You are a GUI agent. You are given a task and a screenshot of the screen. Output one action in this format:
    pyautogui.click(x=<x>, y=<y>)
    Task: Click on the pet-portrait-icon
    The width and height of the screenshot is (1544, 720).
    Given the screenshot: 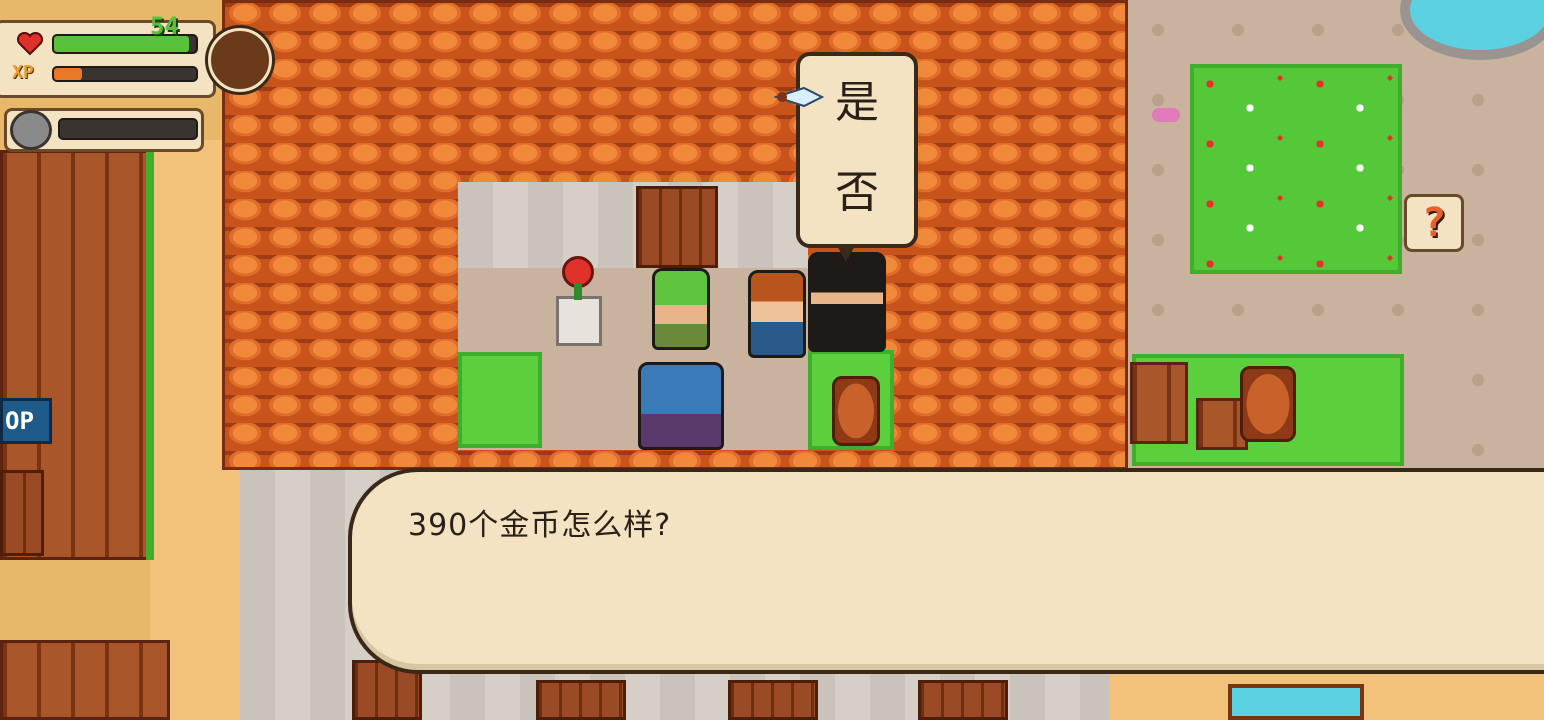 What is the action you would take?
    pyautogui.click(x=31, y=130)
    